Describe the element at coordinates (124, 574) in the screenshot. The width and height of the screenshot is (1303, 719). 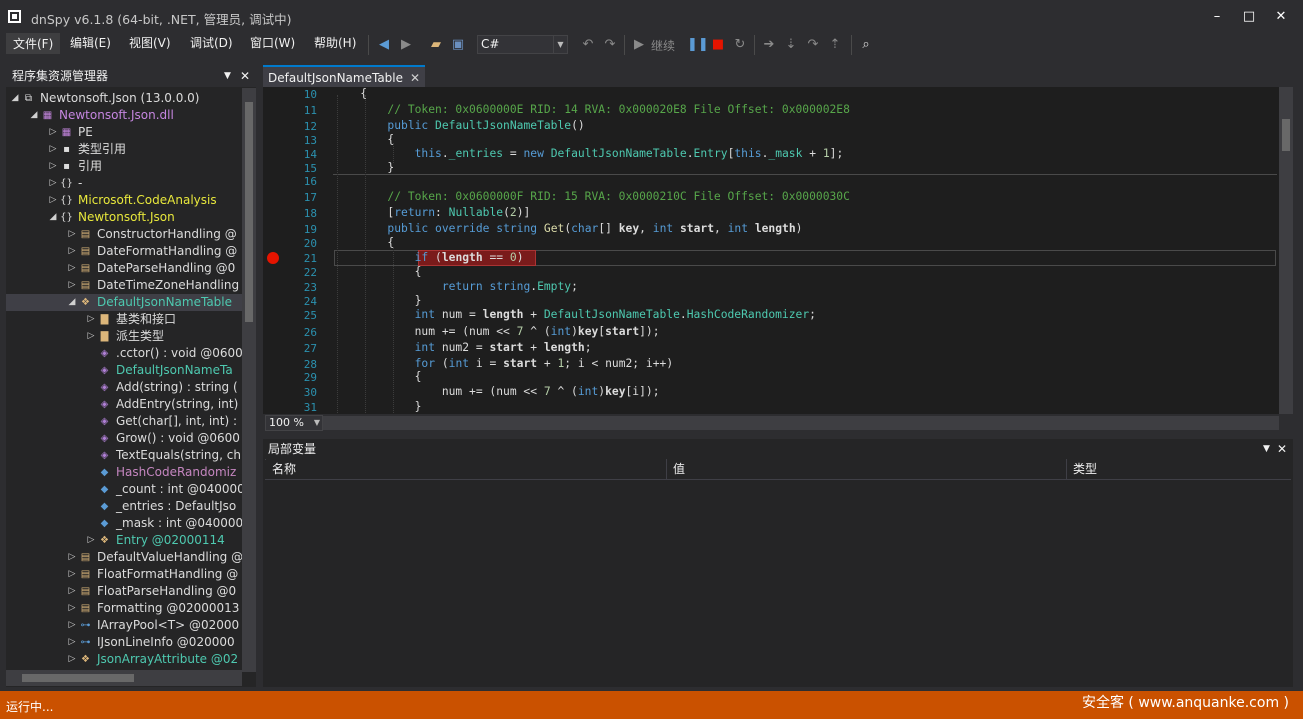
I see `tree-item: ▷ ▤ FloatFormatHandling @` at that location.